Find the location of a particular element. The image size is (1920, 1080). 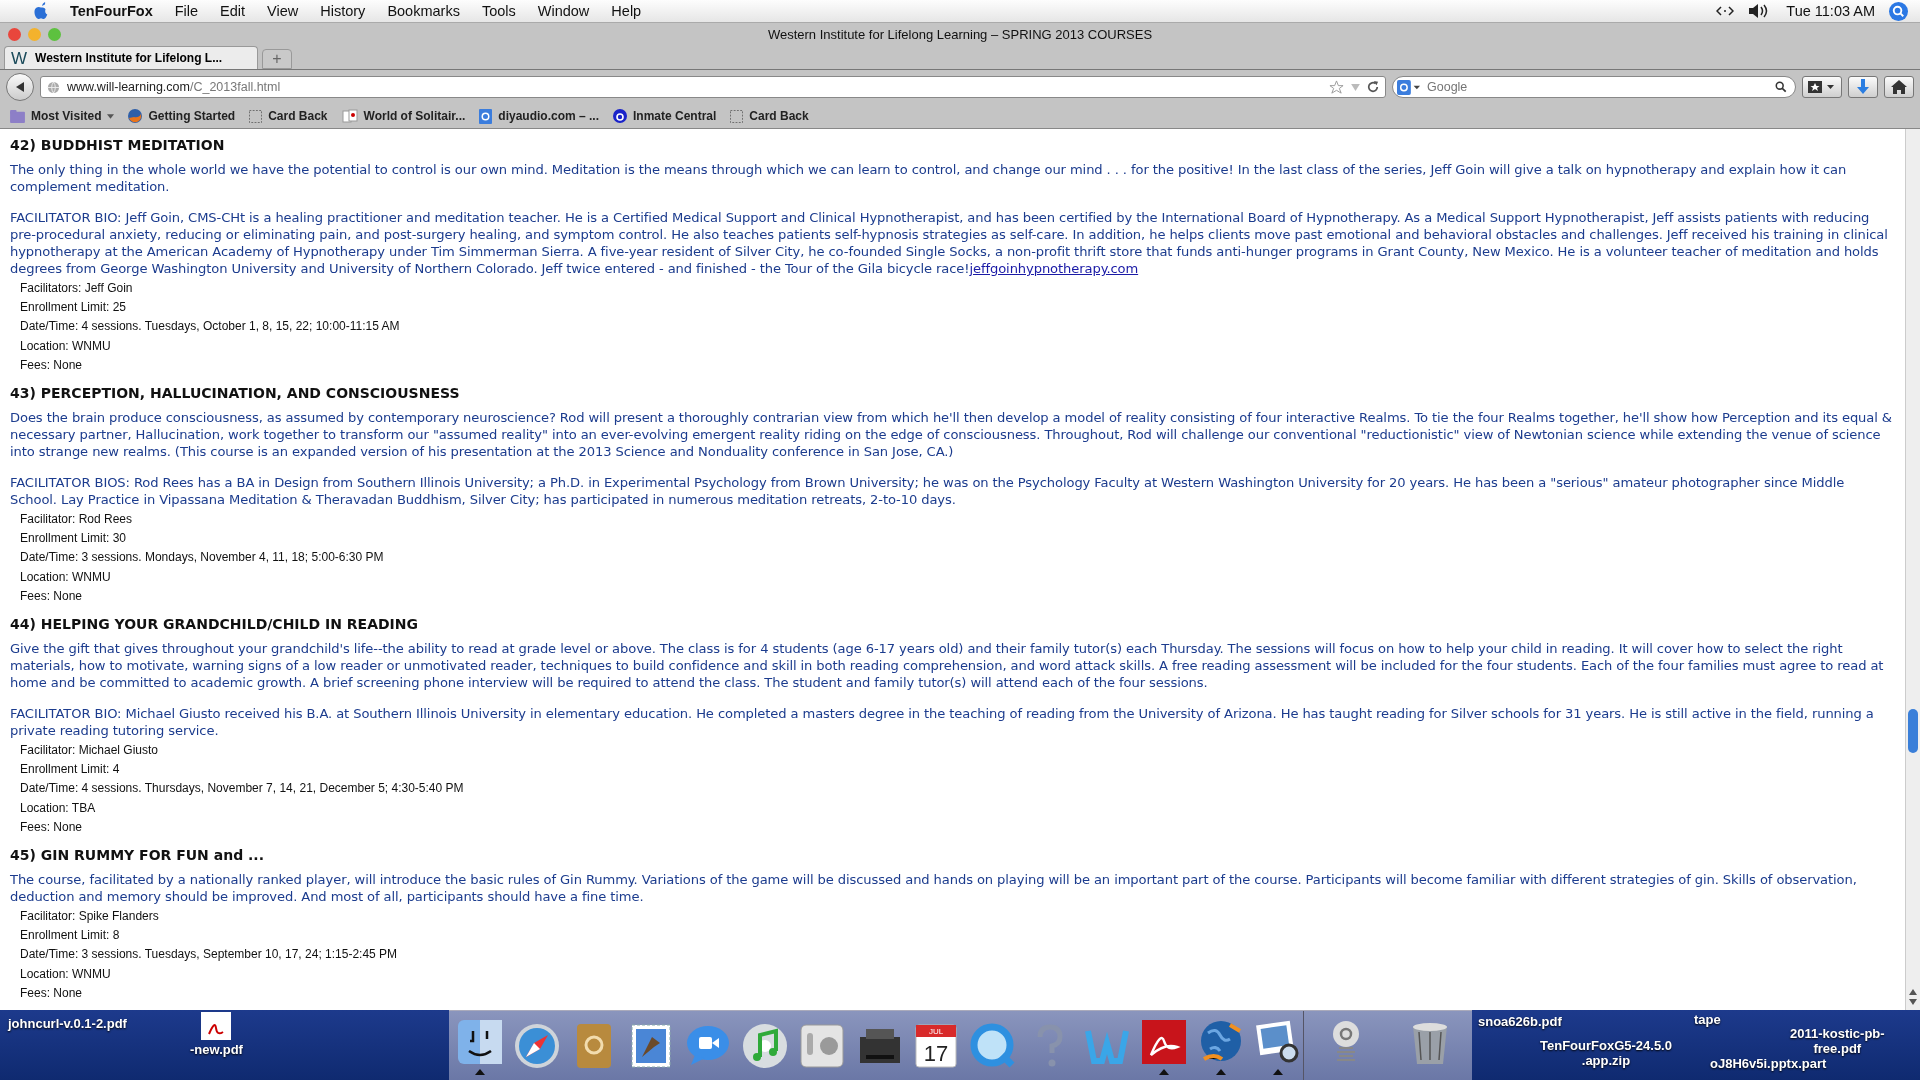

menu-item: Window is located at coordinates (563, 11).